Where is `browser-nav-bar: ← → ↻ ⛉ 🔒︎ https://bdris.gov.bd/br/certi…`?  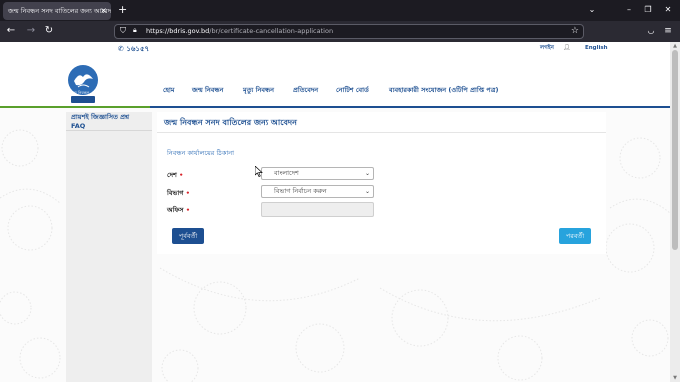
browser-nav-bar: ← → ↻ ⛉ 🔒︎ https://bdris.gov.bd/br/certi… is located at coordinates (340, 31).